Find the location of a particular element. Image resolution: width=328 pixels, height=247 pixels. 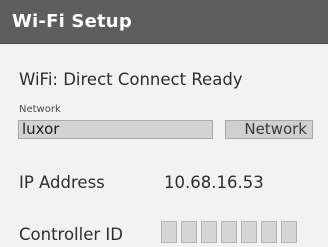

controller-id-input is located at coordinates (229, 232).